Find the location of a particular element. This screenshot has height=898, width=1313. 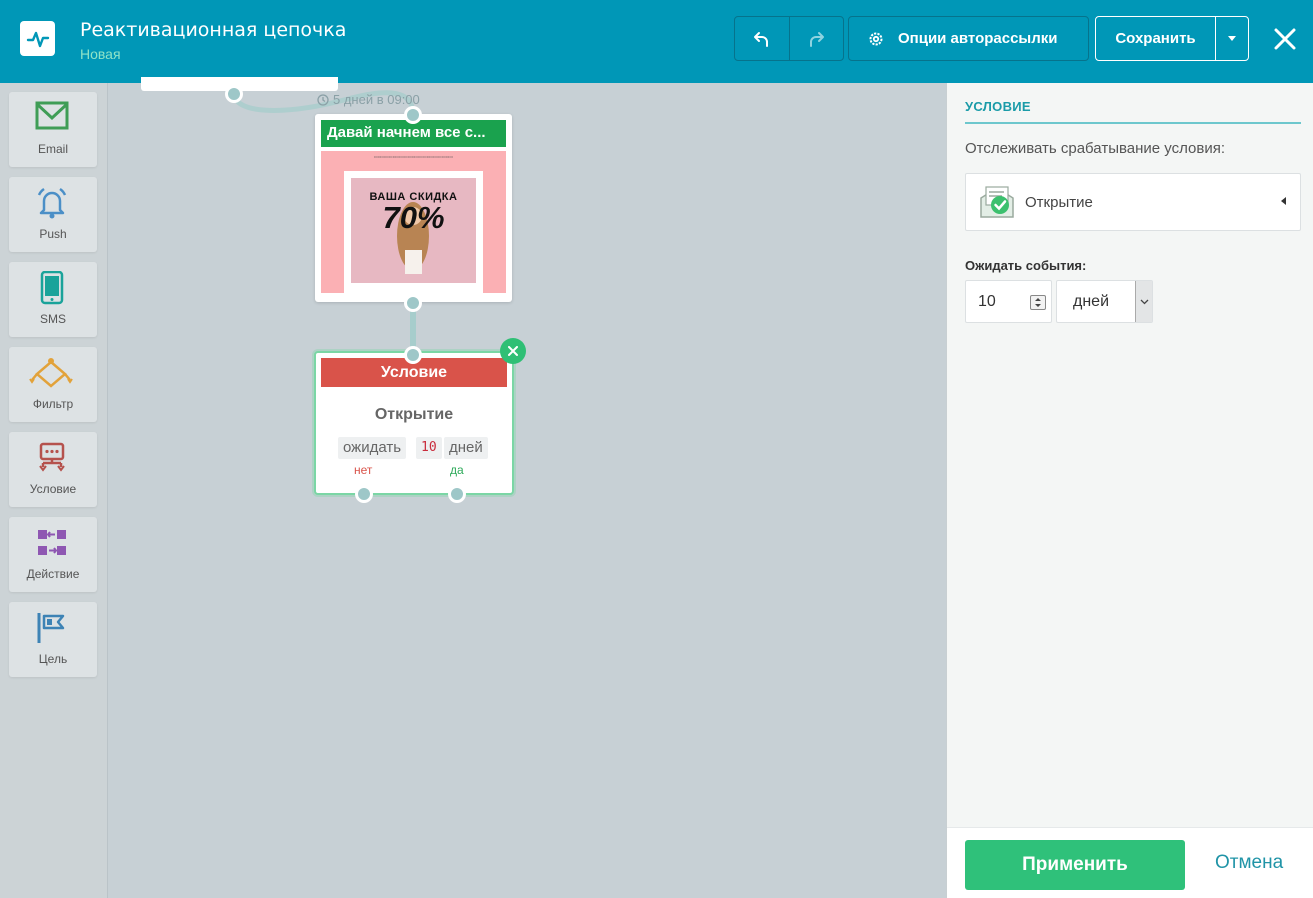

palette-item-push: Push is located at coordinates (53, 214).